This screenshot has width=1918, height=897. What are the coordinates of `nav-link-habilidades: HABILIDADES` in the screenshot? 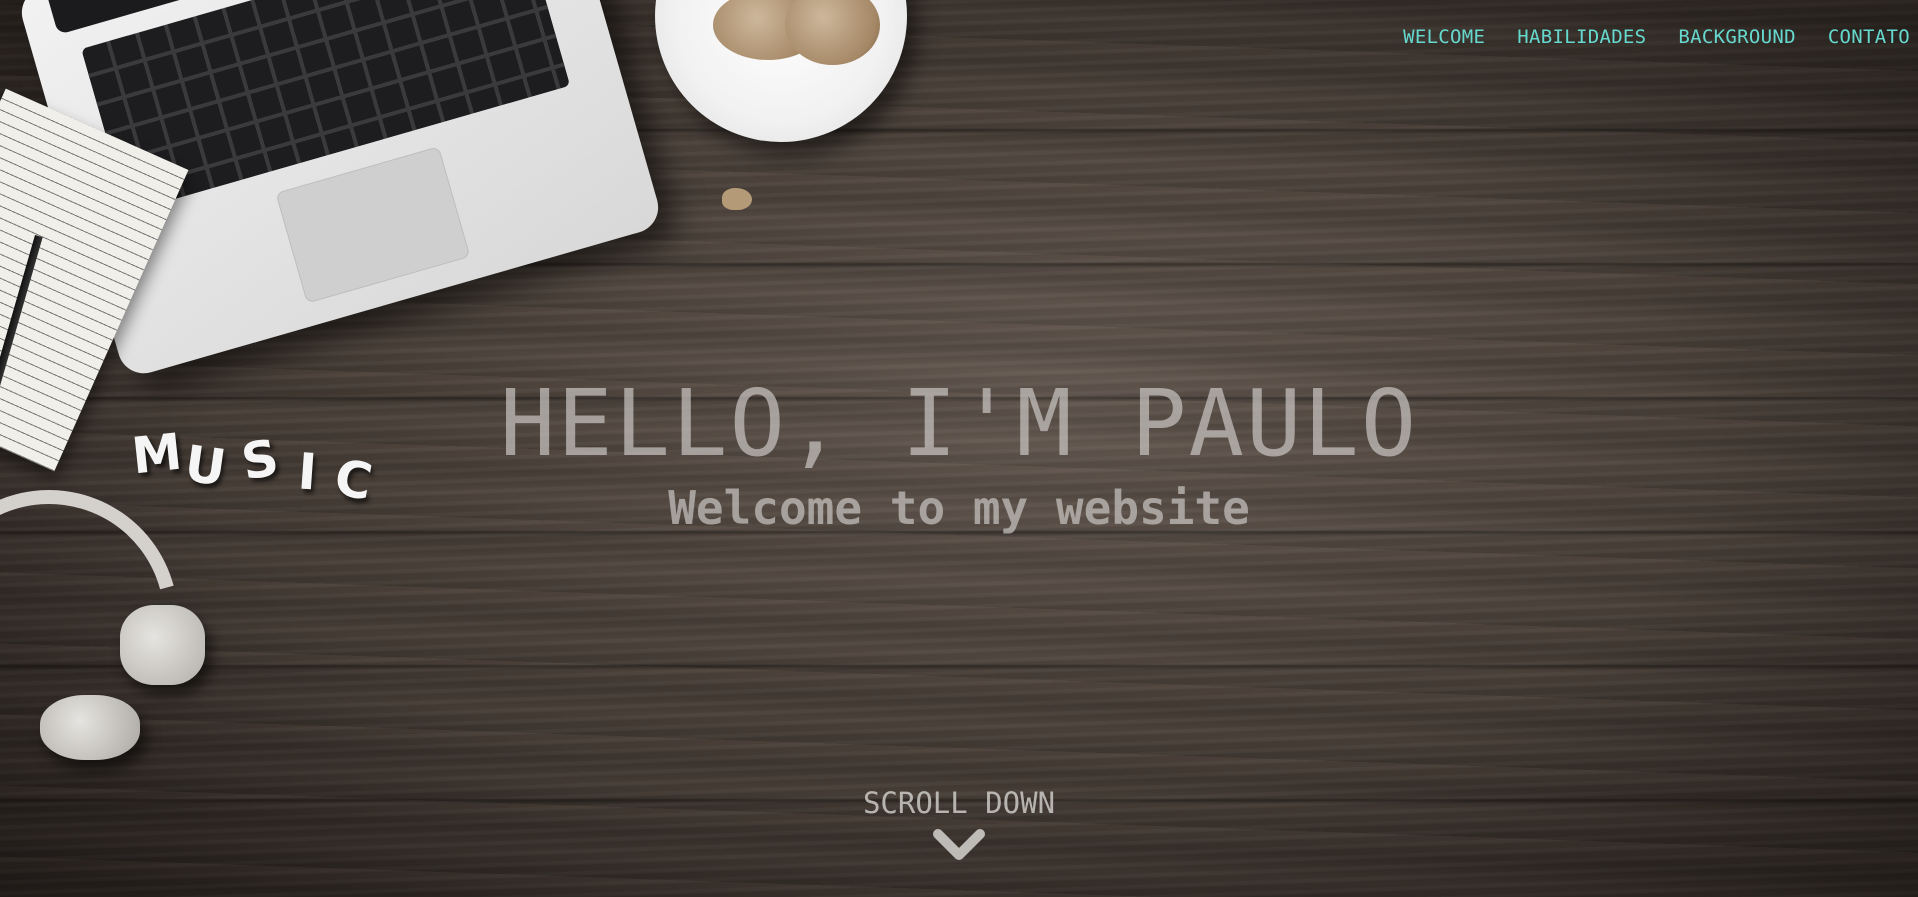 It's located at (1581, 37).